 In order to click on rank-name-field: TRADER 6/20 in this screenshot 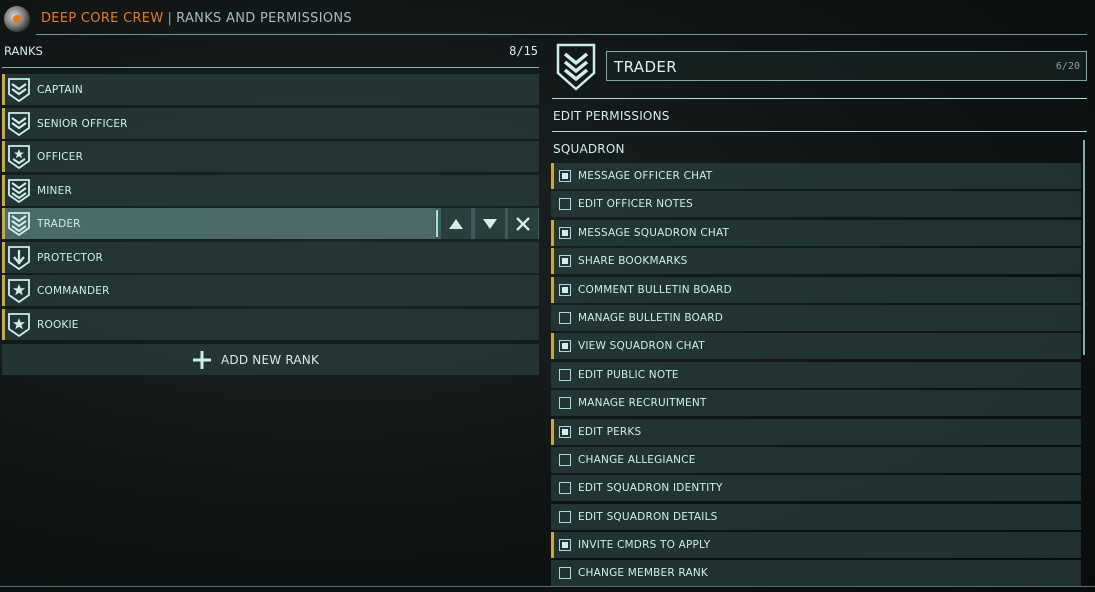, I will do `click(846, 66)`.